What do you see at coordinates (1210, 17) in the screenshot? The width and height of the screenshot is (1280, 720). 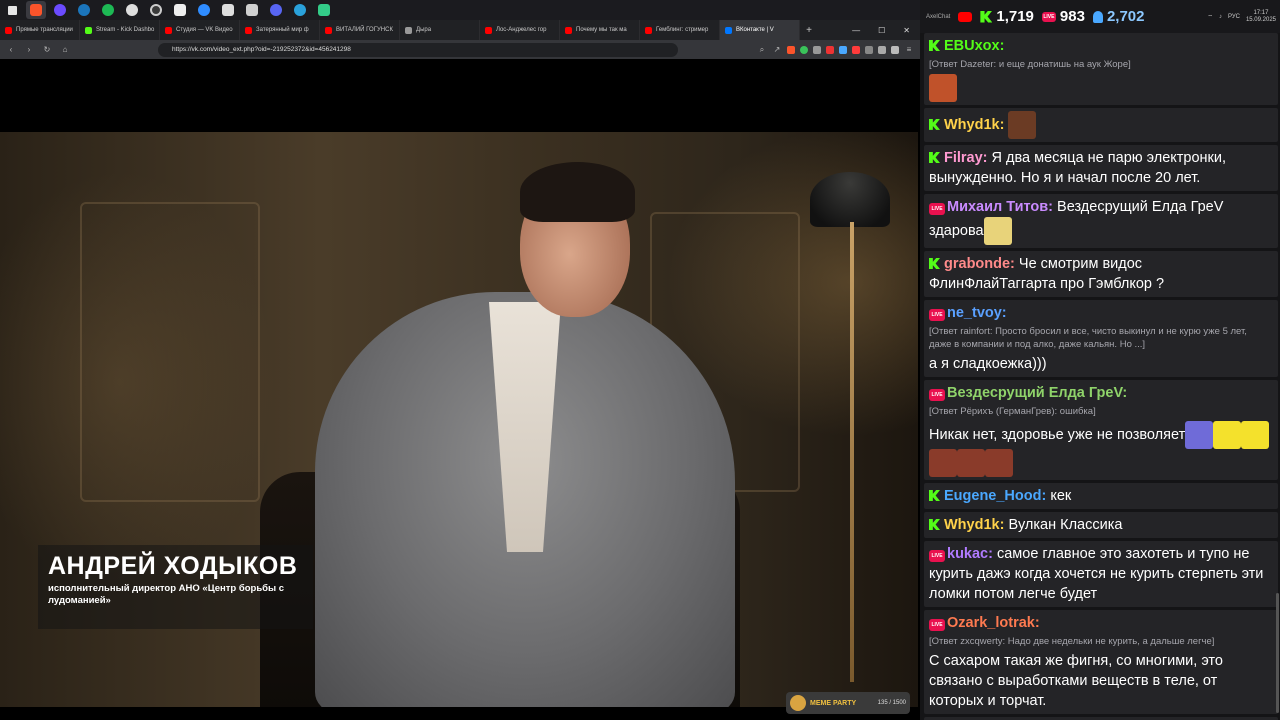 I see `wifi-icon: ⌔` at bounding box center [1210, 17].